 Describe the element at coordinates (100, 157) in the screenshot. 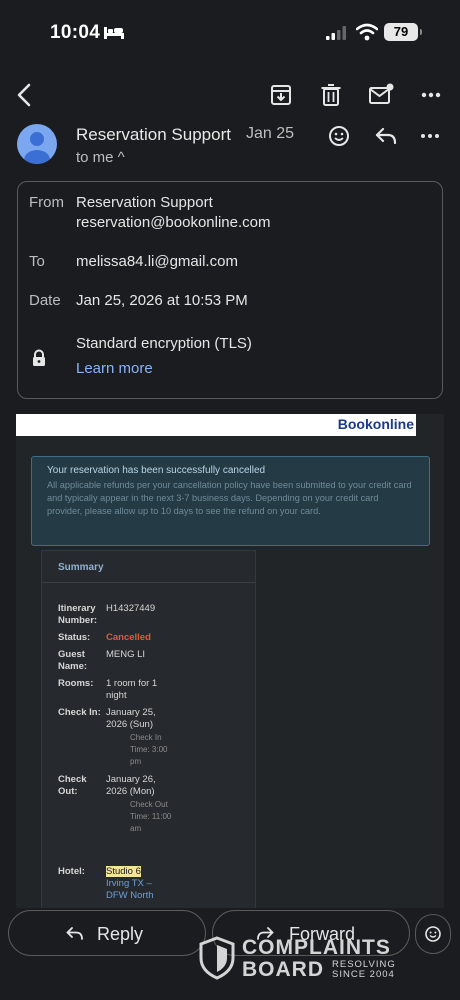

I see `recipient-summary: to me ^` at that location.